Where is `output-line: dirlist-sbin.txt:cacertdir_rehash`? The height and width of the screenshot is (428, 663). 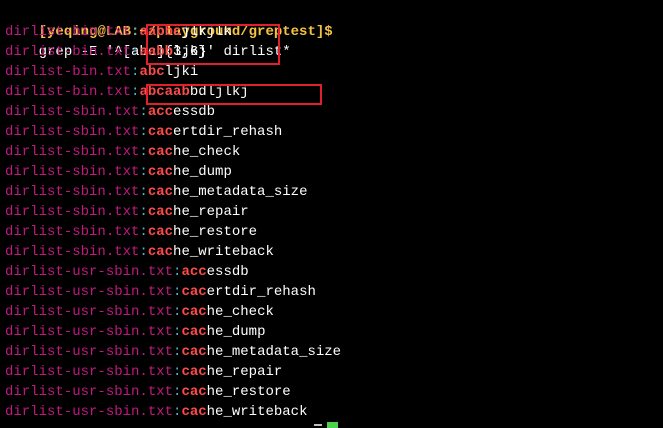
output-line: dirlist-sbin.txt:cacertdir_rehash is located at coordinates (143, 132).